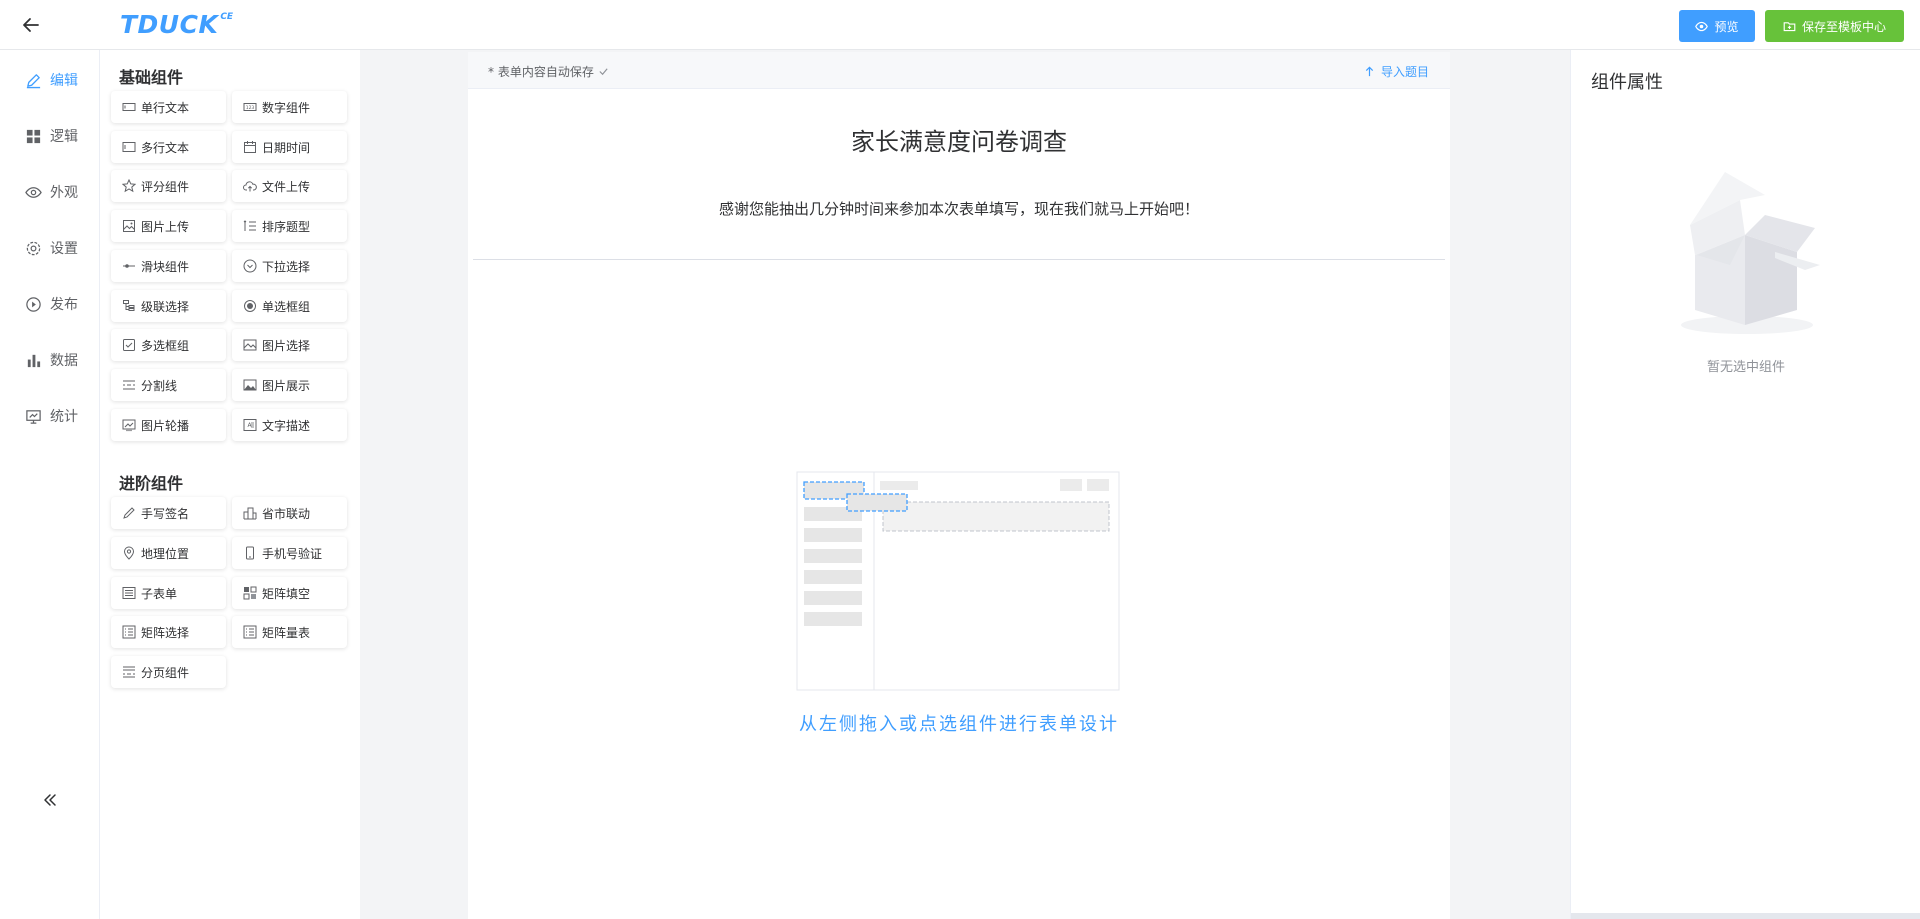 The image size is (1920, 919). What do you see at coordinates (1369, 71) in the screenshot?
I see `arrow-up-icon` at bounding box center [1369, 71].